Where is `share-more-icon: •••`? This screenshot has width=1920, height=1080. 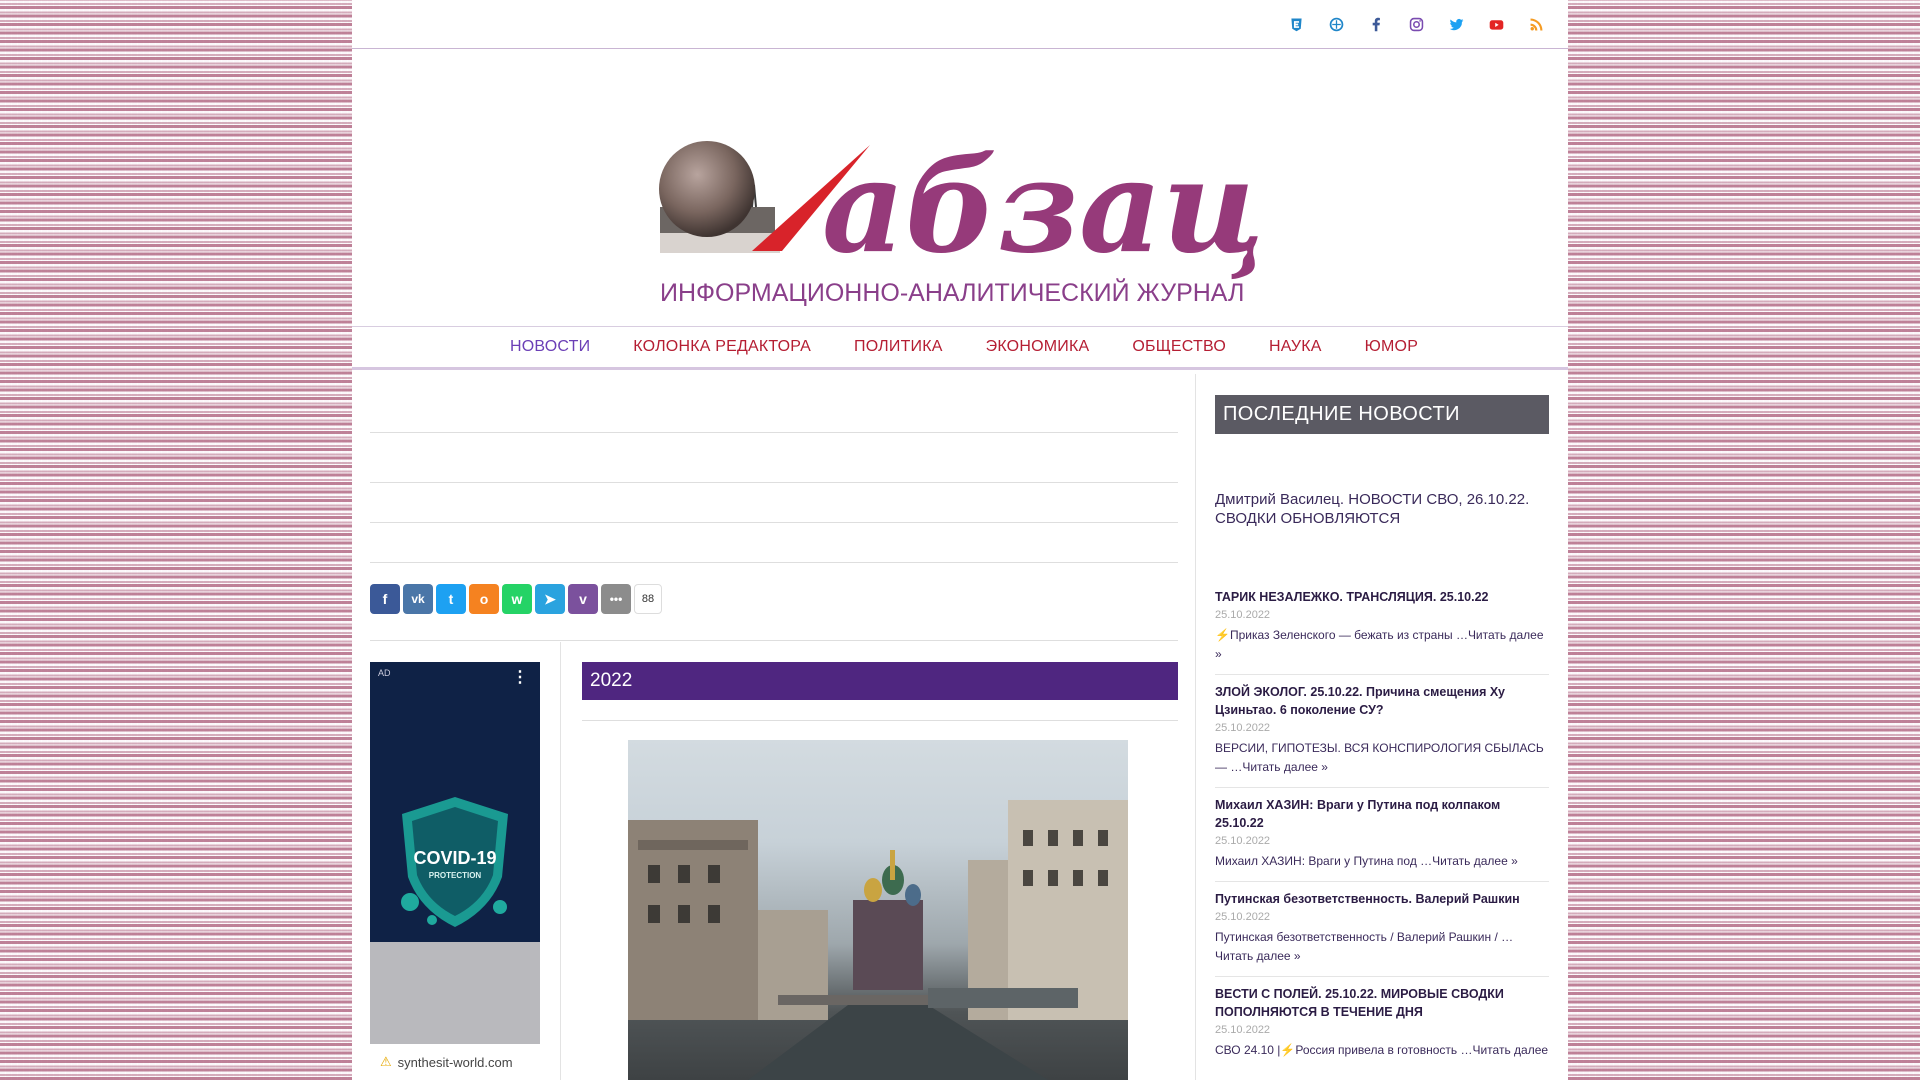
share-more-icon: ••• is located at coordinates (616, 599).